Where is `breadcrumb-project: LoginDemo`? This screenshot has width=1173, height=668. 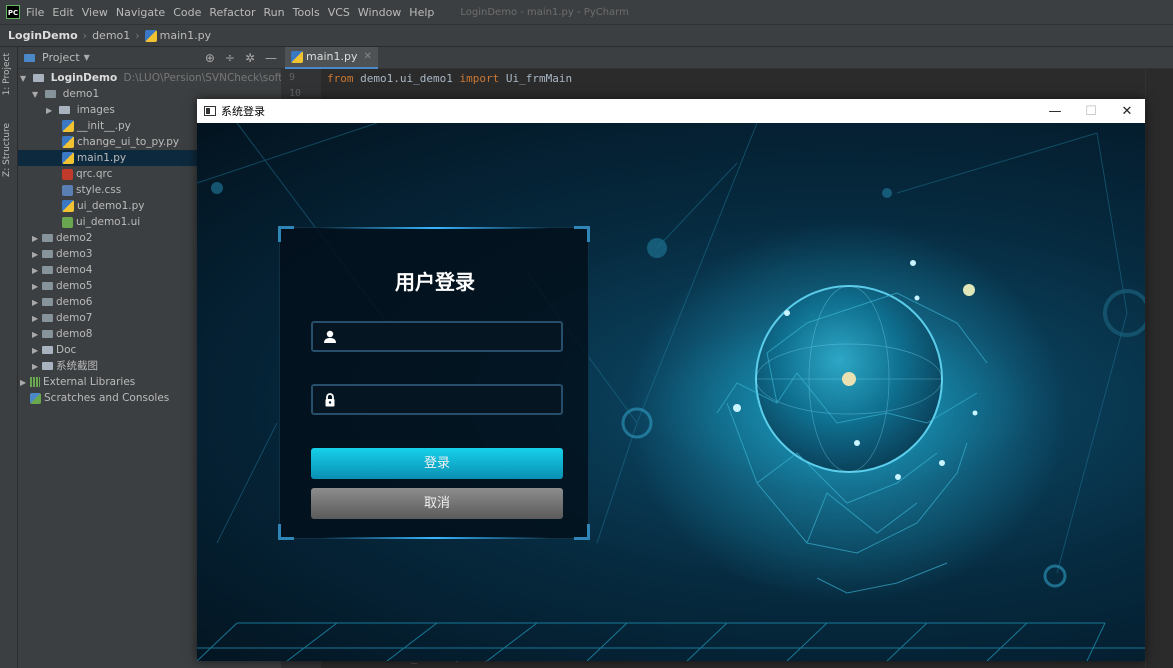
breadcrumb-project: LoginDemo is located at coordinates (43, 35).